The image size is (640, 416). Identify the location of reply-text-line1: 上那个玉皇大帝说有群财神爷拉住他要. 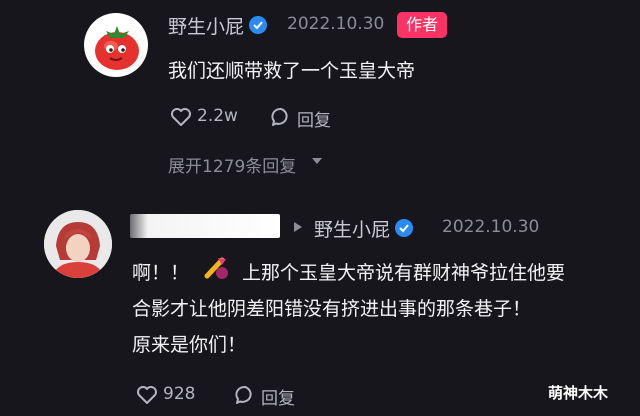
(404, 273).